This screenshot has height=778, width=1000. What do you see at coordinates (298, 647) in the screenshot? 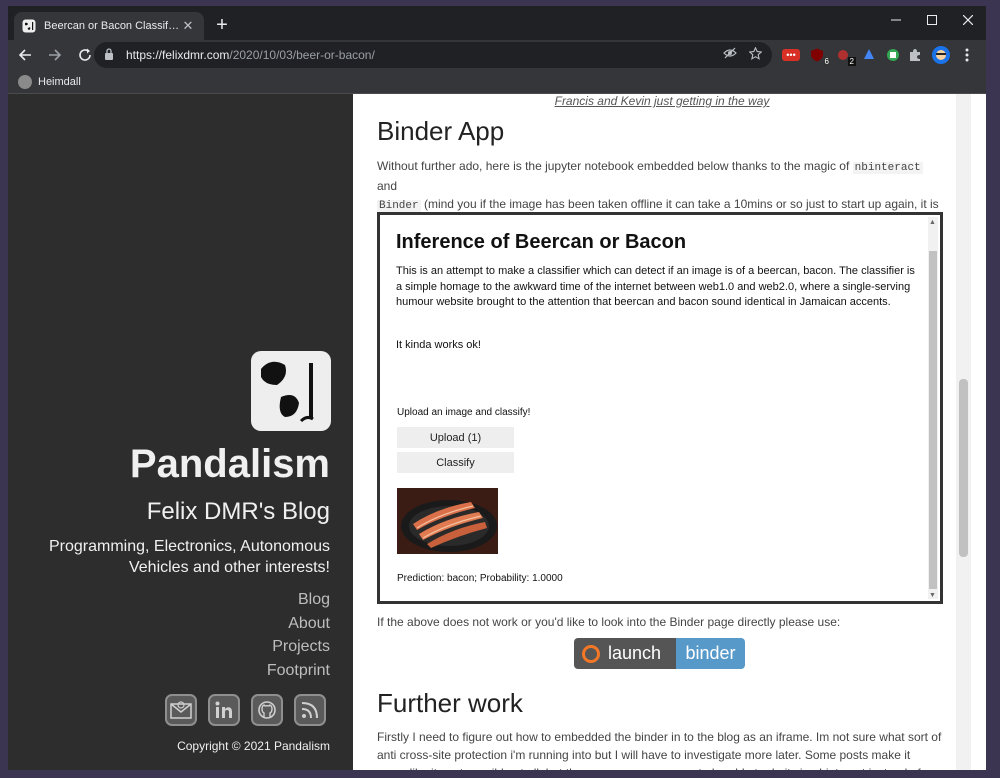
I see `nav-projects: Projects` at bounding box center [298, 647].